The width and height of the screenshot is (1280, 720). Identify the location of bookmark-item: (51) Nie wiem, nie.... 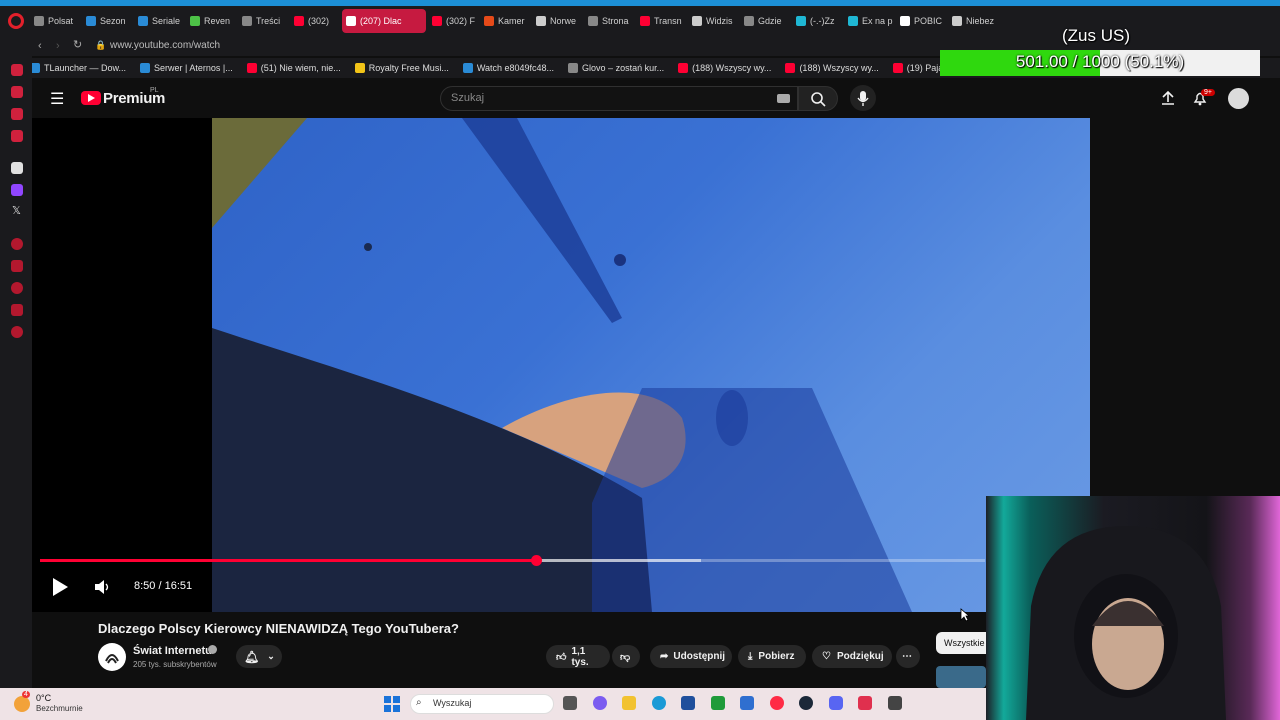
(293, 68).